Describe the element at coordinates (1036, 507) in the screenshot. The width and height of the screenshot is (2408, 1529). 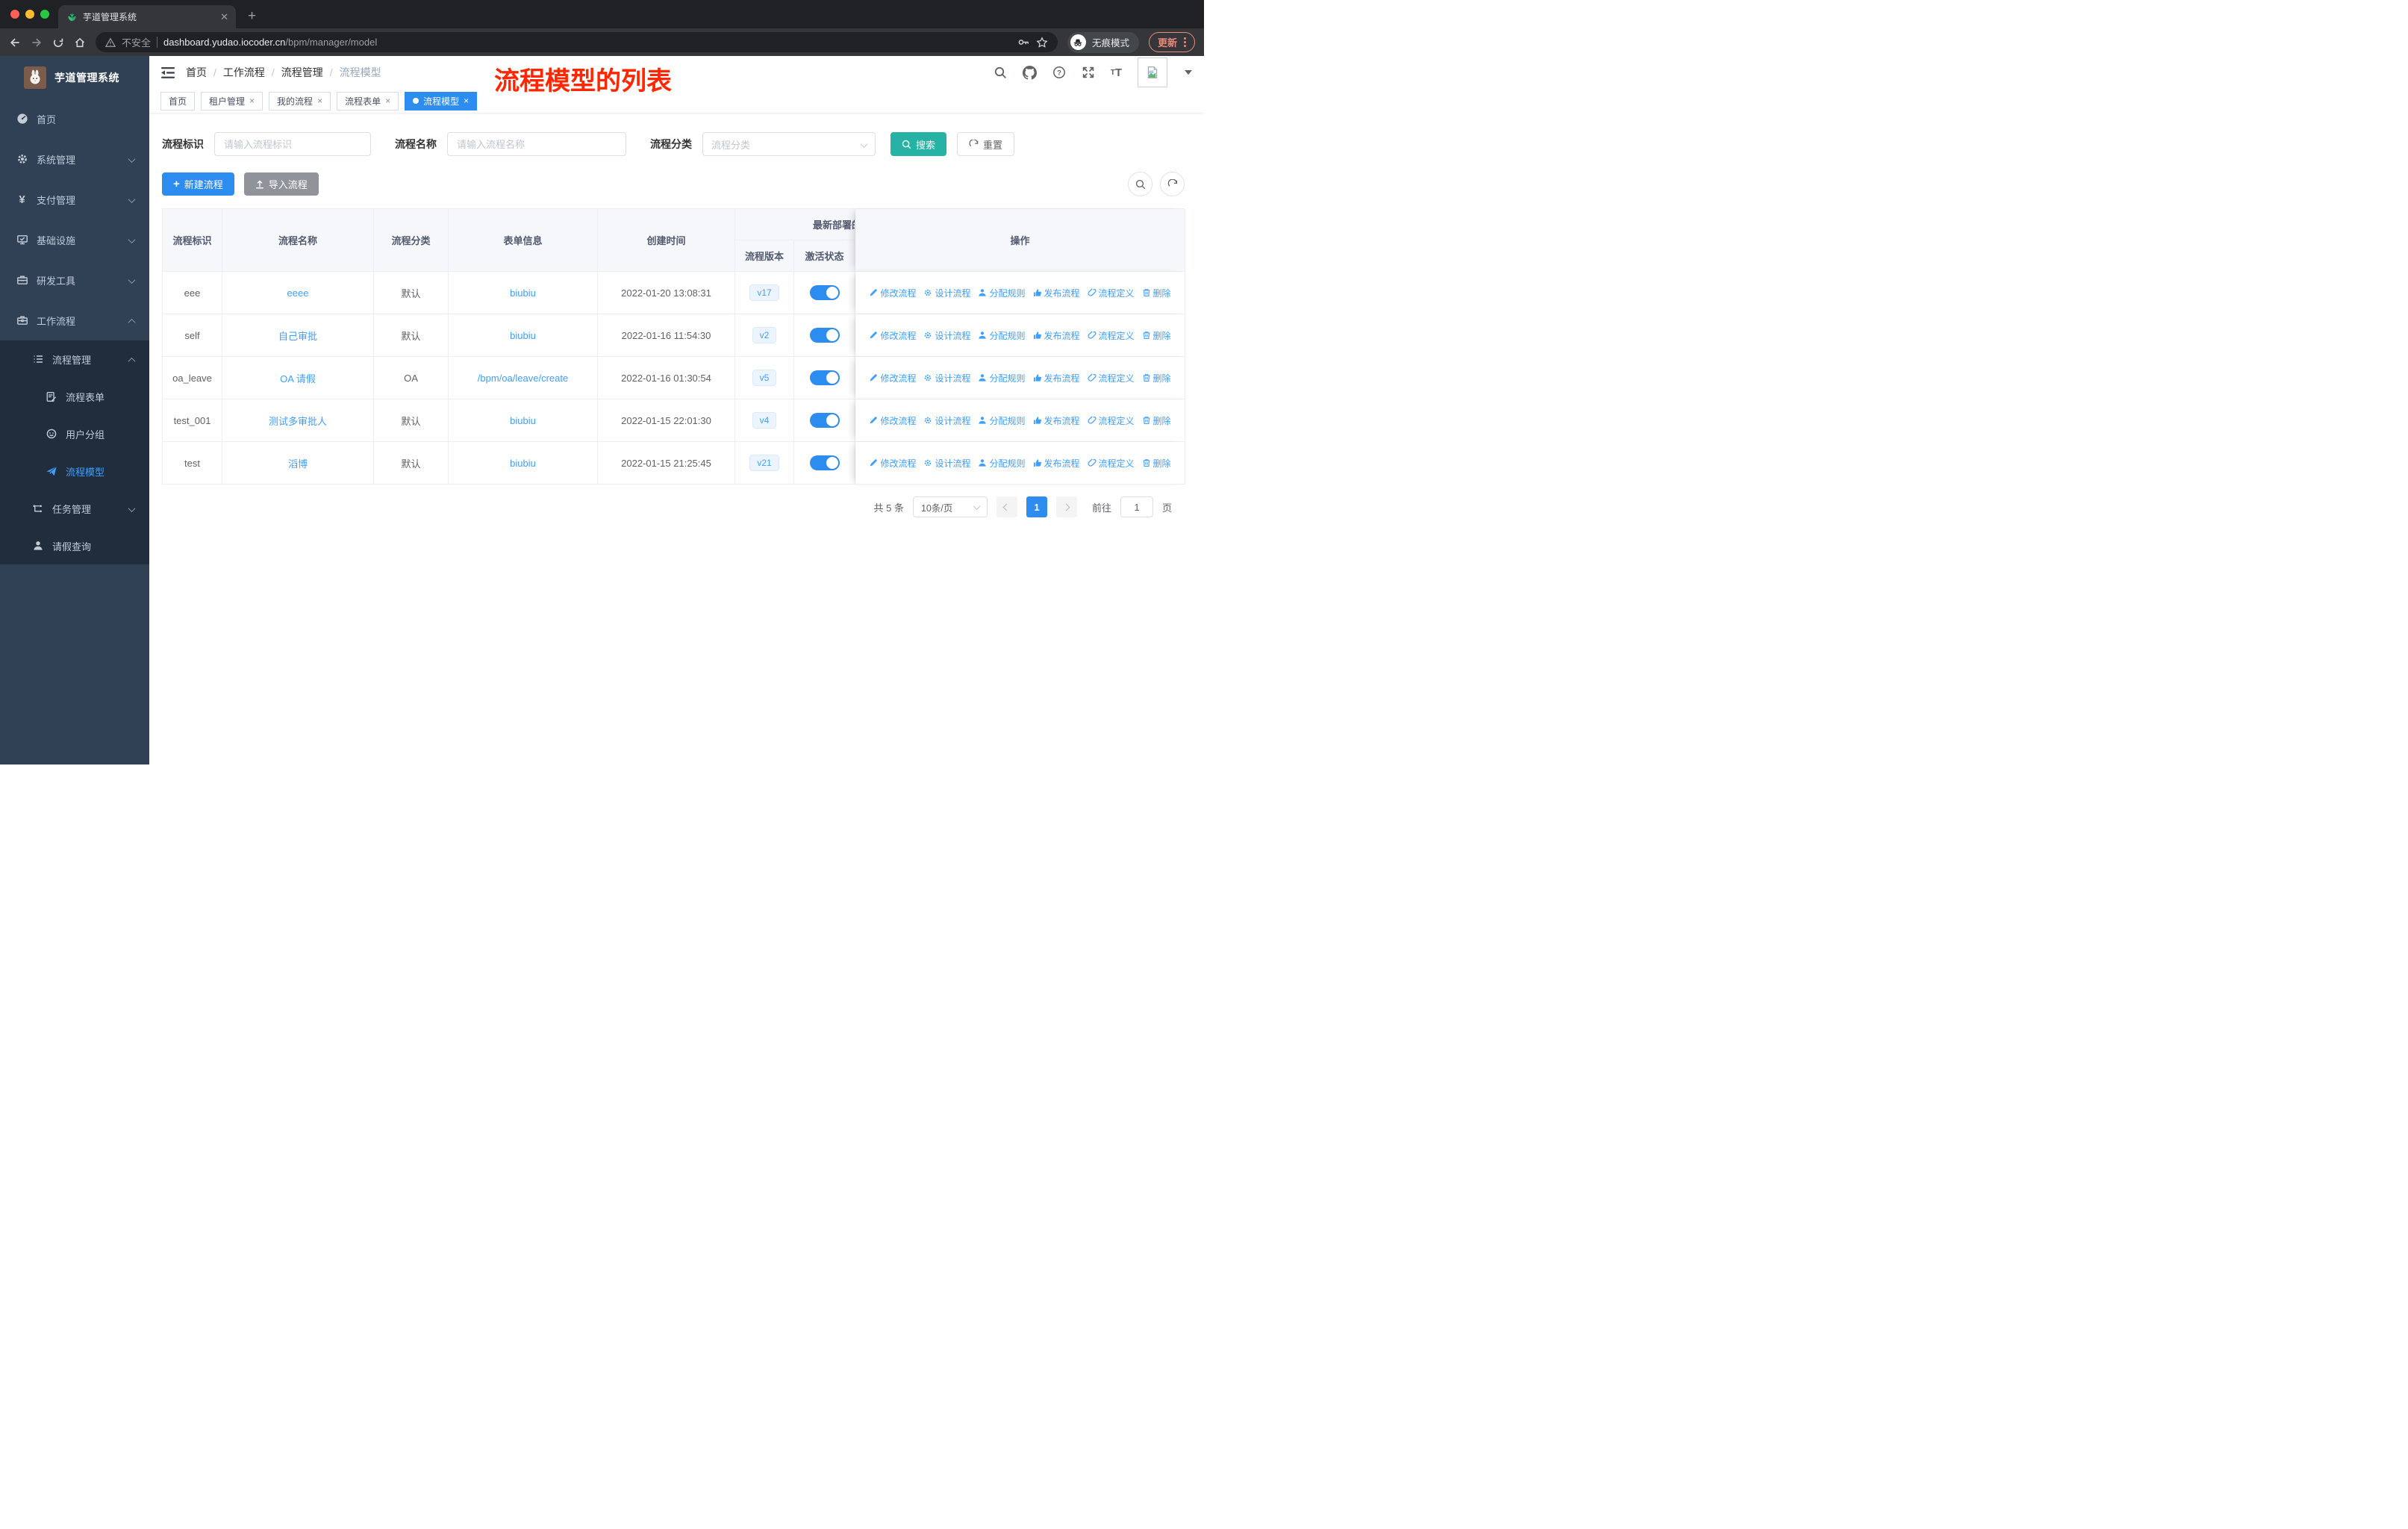
I see `current-page-button: 1` at that location.